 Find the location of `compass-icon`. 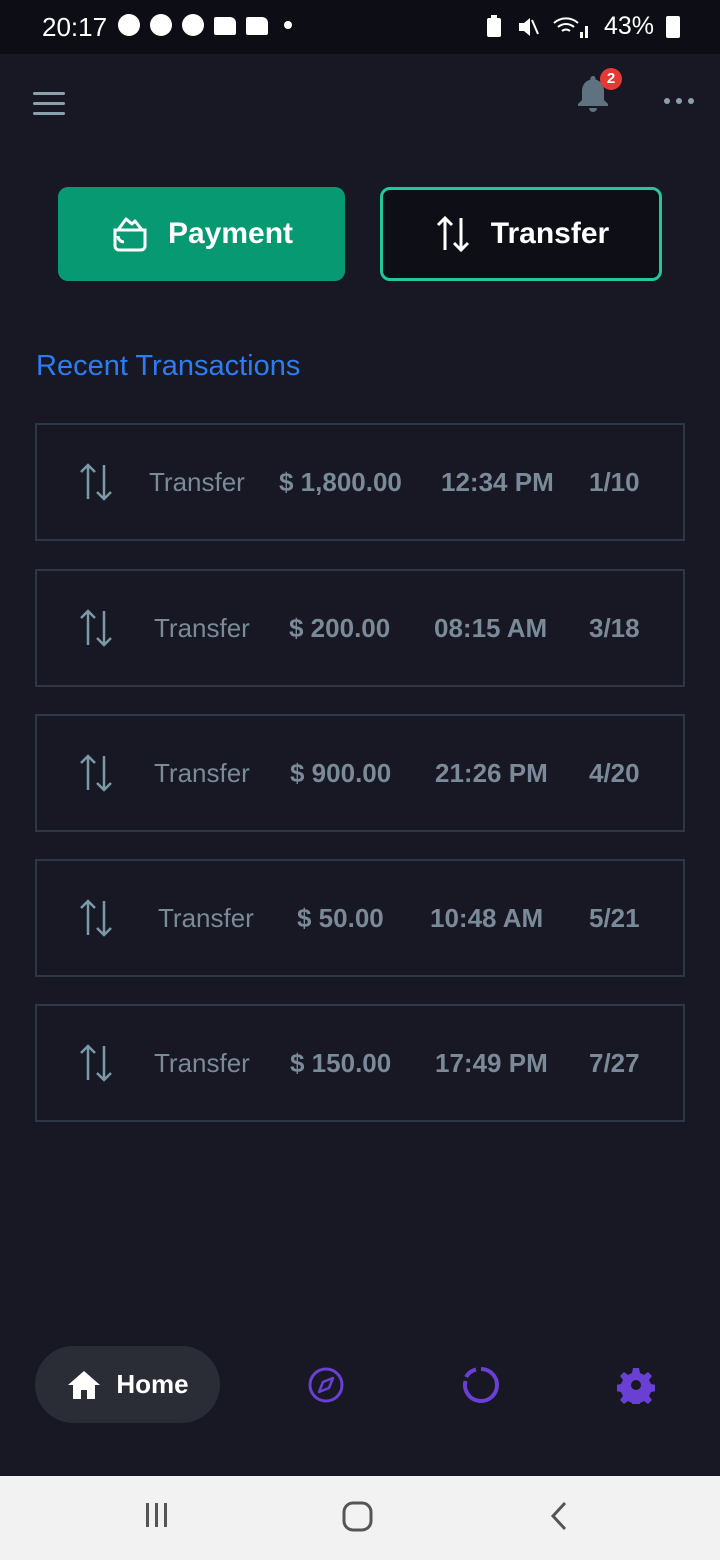

compass-icon is located at coordinates (326, 1385).